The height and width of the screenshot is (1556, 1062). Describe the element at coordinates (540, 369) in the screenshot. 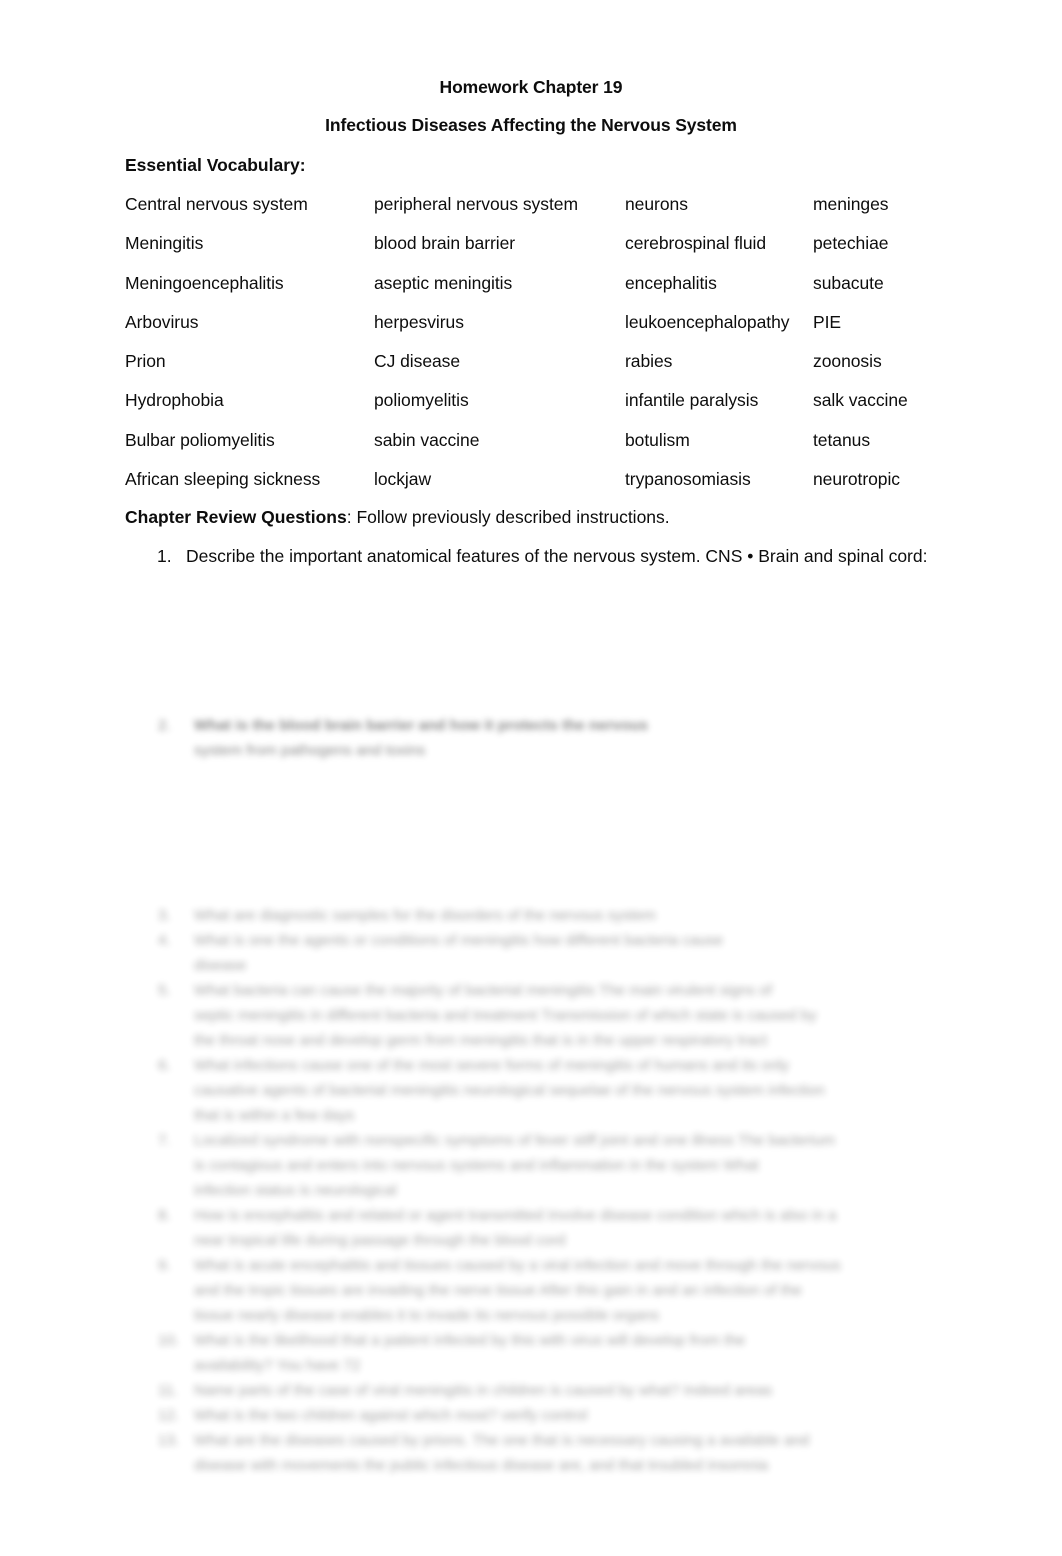

I see `vocabulary-row: Prion CJ disease rabies zoonosis` at that location.